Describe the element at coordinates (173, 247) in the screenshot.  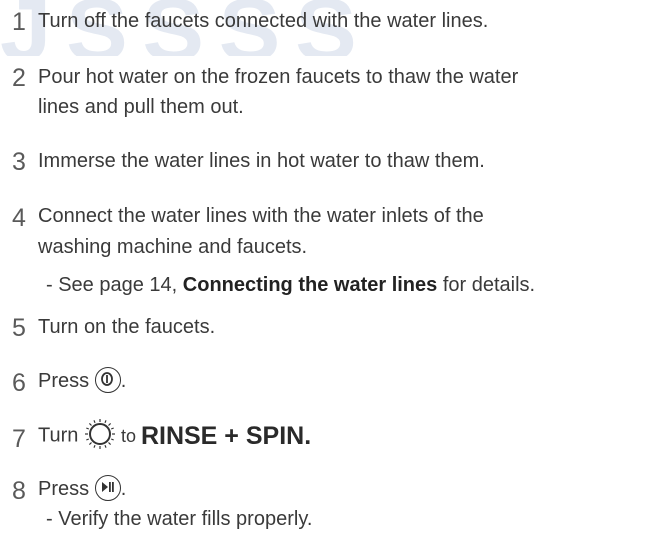
I see `step-text-line2: washing machine and faucets.` at that location.